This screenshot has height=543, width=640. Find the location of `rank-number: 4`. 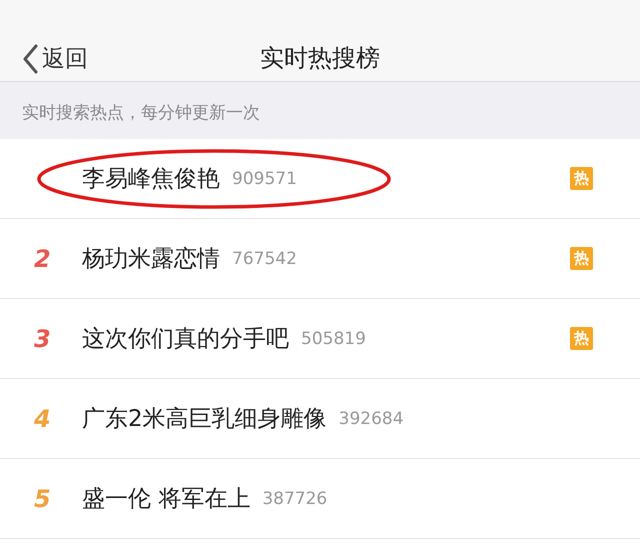

rank-number: 4 is located at coordinates (42, 418).